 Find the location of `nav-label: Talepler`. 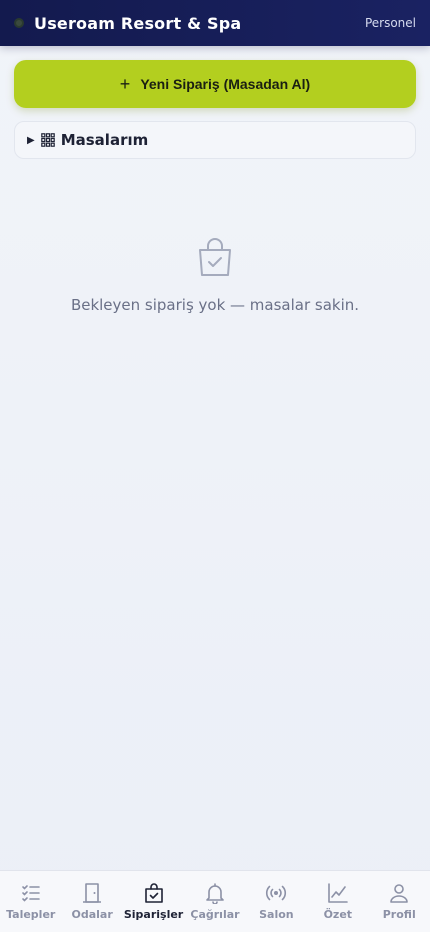

nav-label: Talepler is located at coordinates (31, 914).